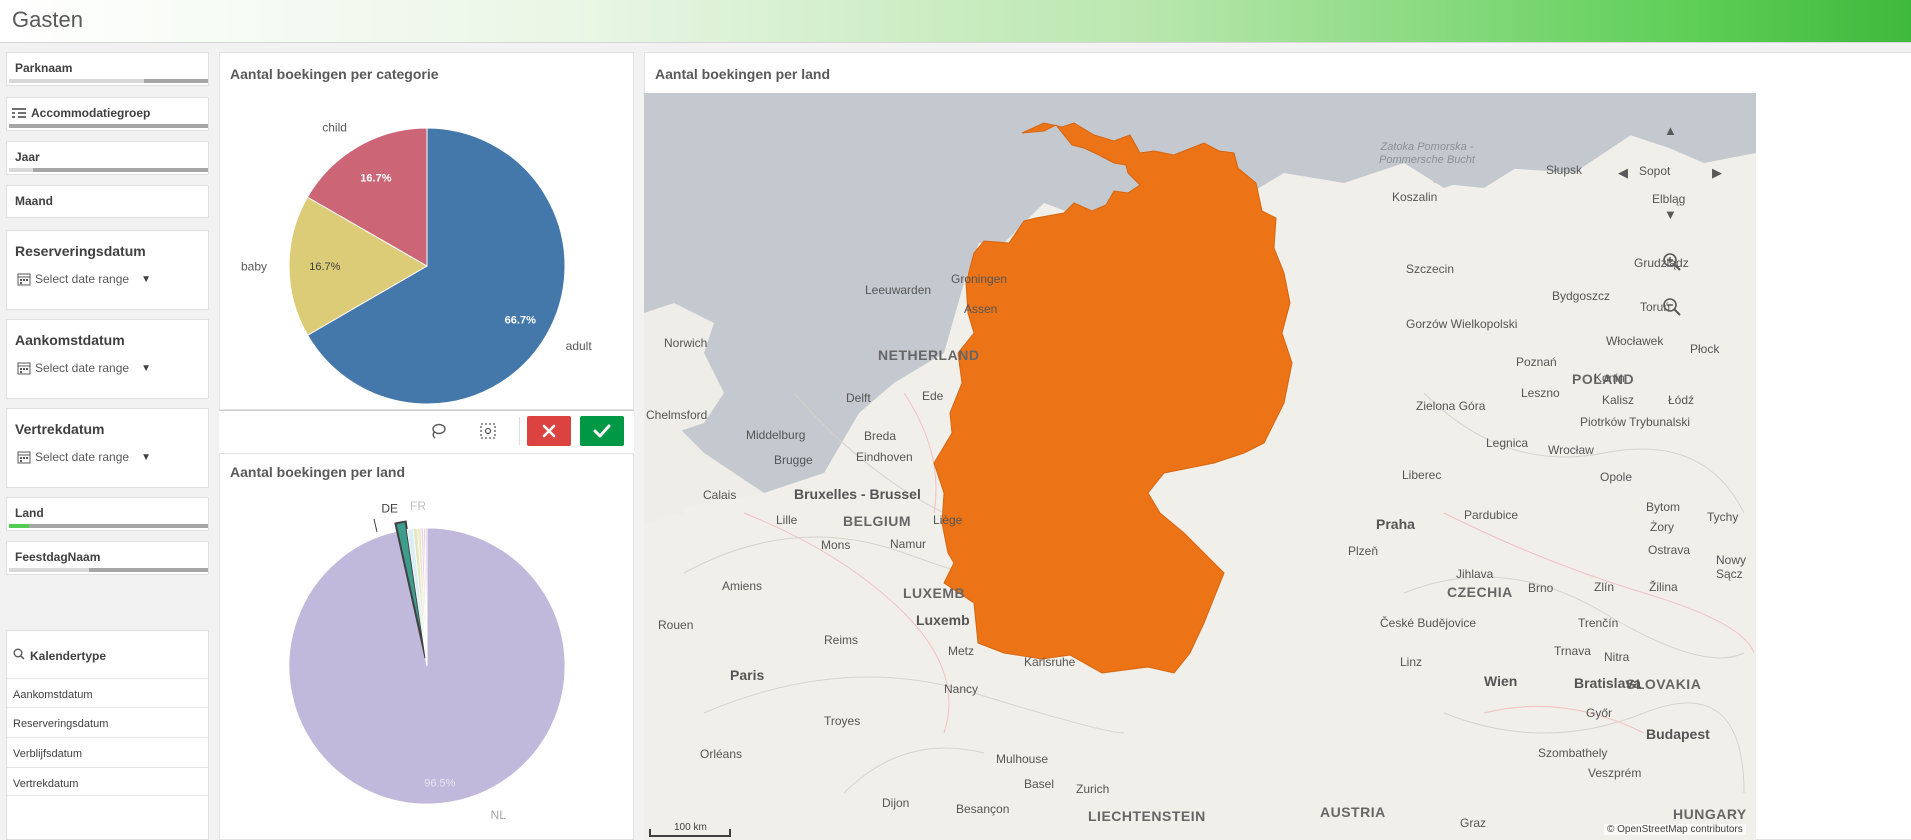  Describe the element at coordinates (499, 815) in the screenshot. I see `pie-category-label: NL` at that location.